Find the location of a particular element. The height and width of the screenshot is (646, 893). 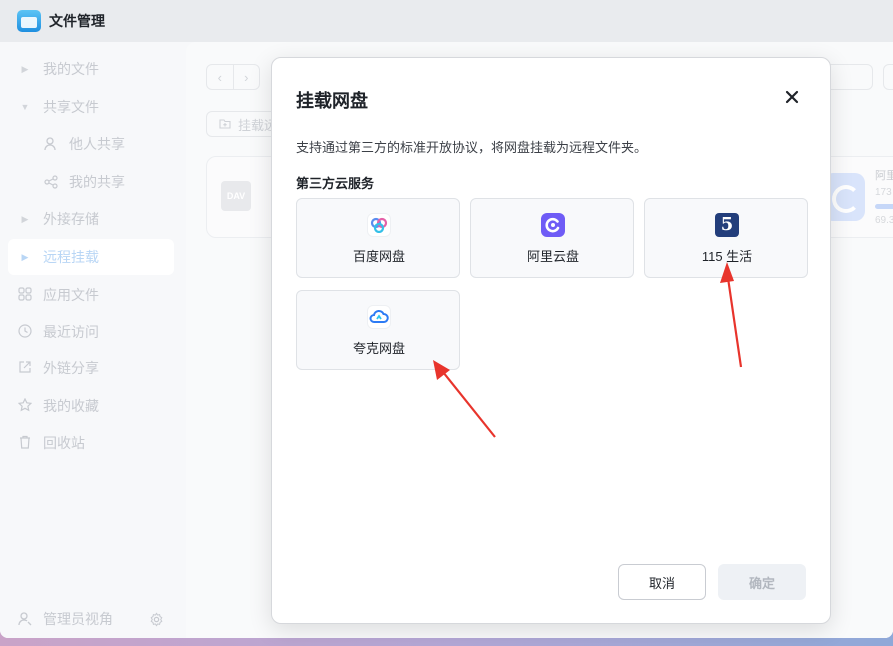

service-quark-netdisk: 夸克网盘 is located at coordinates (378, 330).